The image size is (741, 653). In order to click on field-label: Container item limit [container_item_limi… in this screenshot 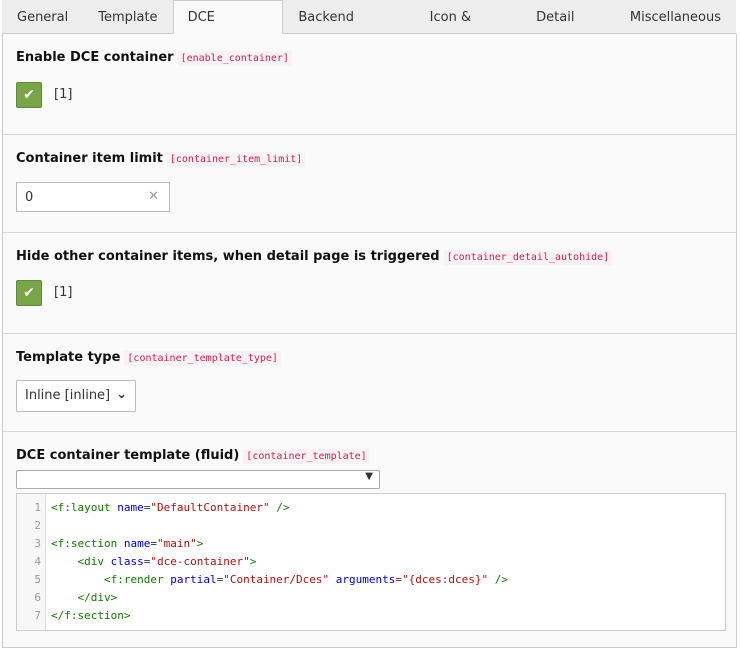, I will do `click(161, 159)`.